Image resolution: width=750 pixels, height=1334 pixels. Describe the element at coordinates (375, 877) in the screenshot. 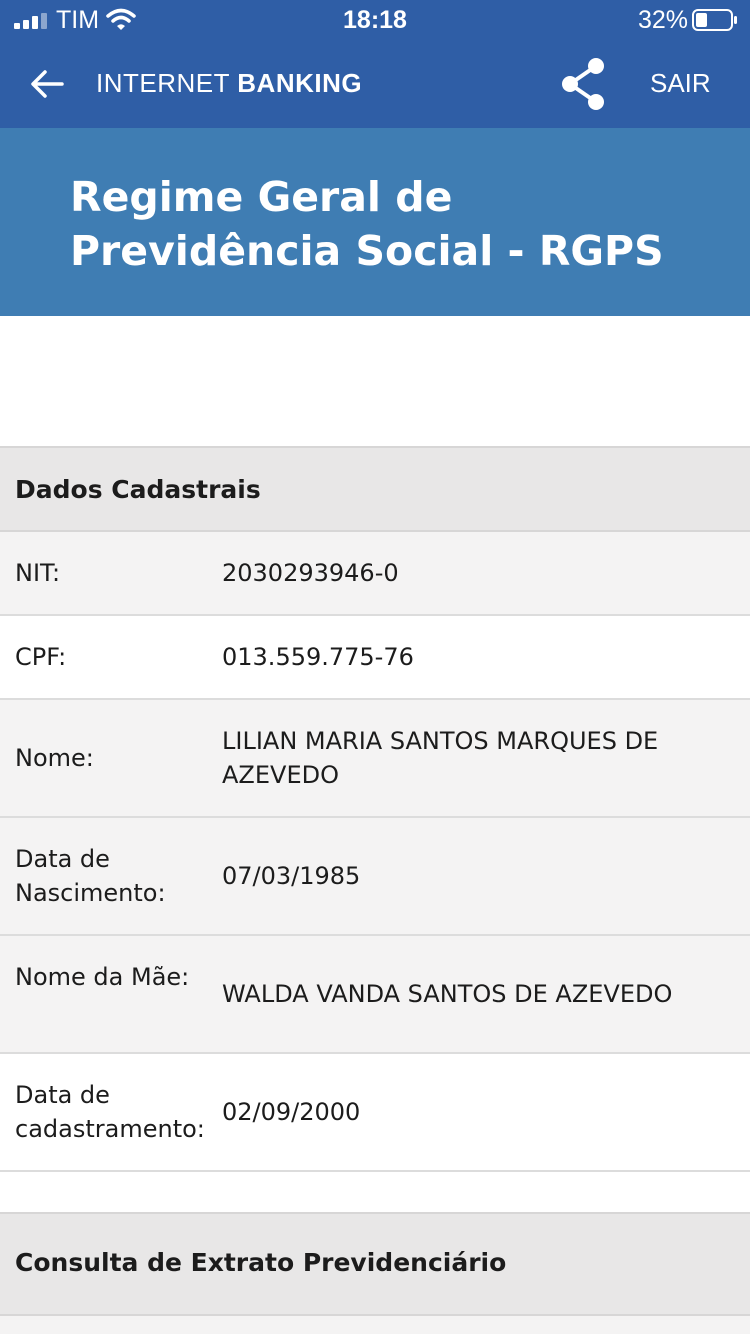

I see `info-row-birth-date: Data de Nascimento: 07/03/1985` at that location.